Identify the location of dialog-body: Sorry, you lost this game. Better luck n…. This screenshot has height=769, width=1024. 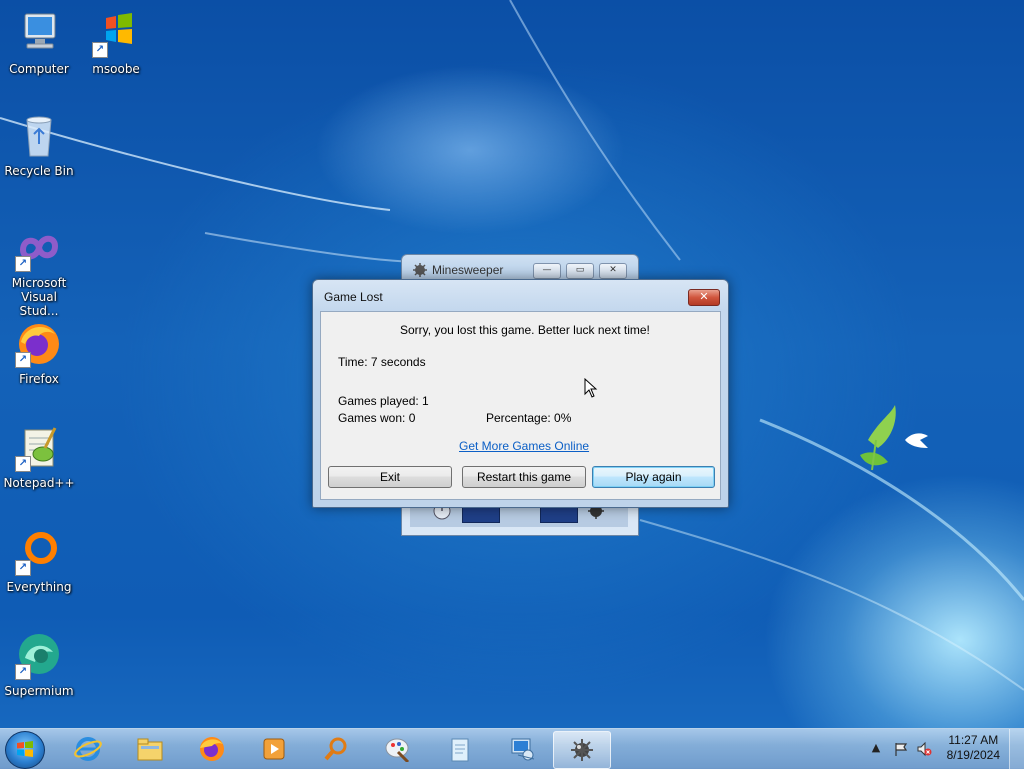
(520, 405).